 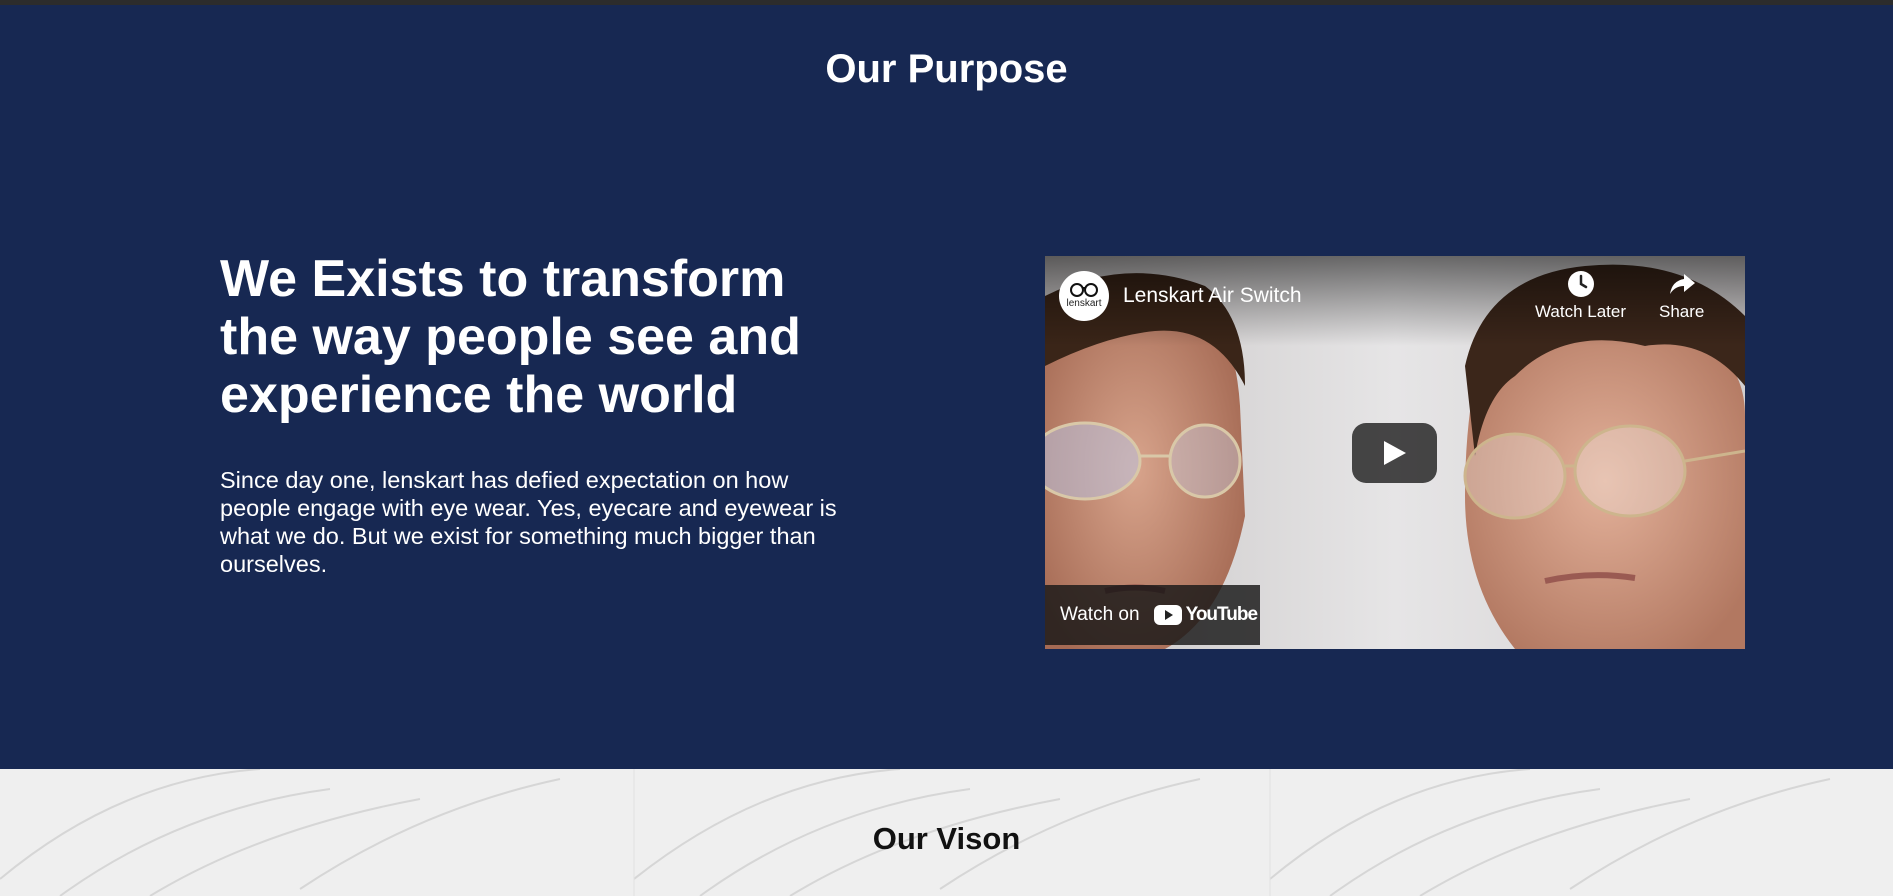 What do you see at coordinates (946, 838) in the screenshot?
I see `vision-title: Our Vison` at bounding box center [946, 838].